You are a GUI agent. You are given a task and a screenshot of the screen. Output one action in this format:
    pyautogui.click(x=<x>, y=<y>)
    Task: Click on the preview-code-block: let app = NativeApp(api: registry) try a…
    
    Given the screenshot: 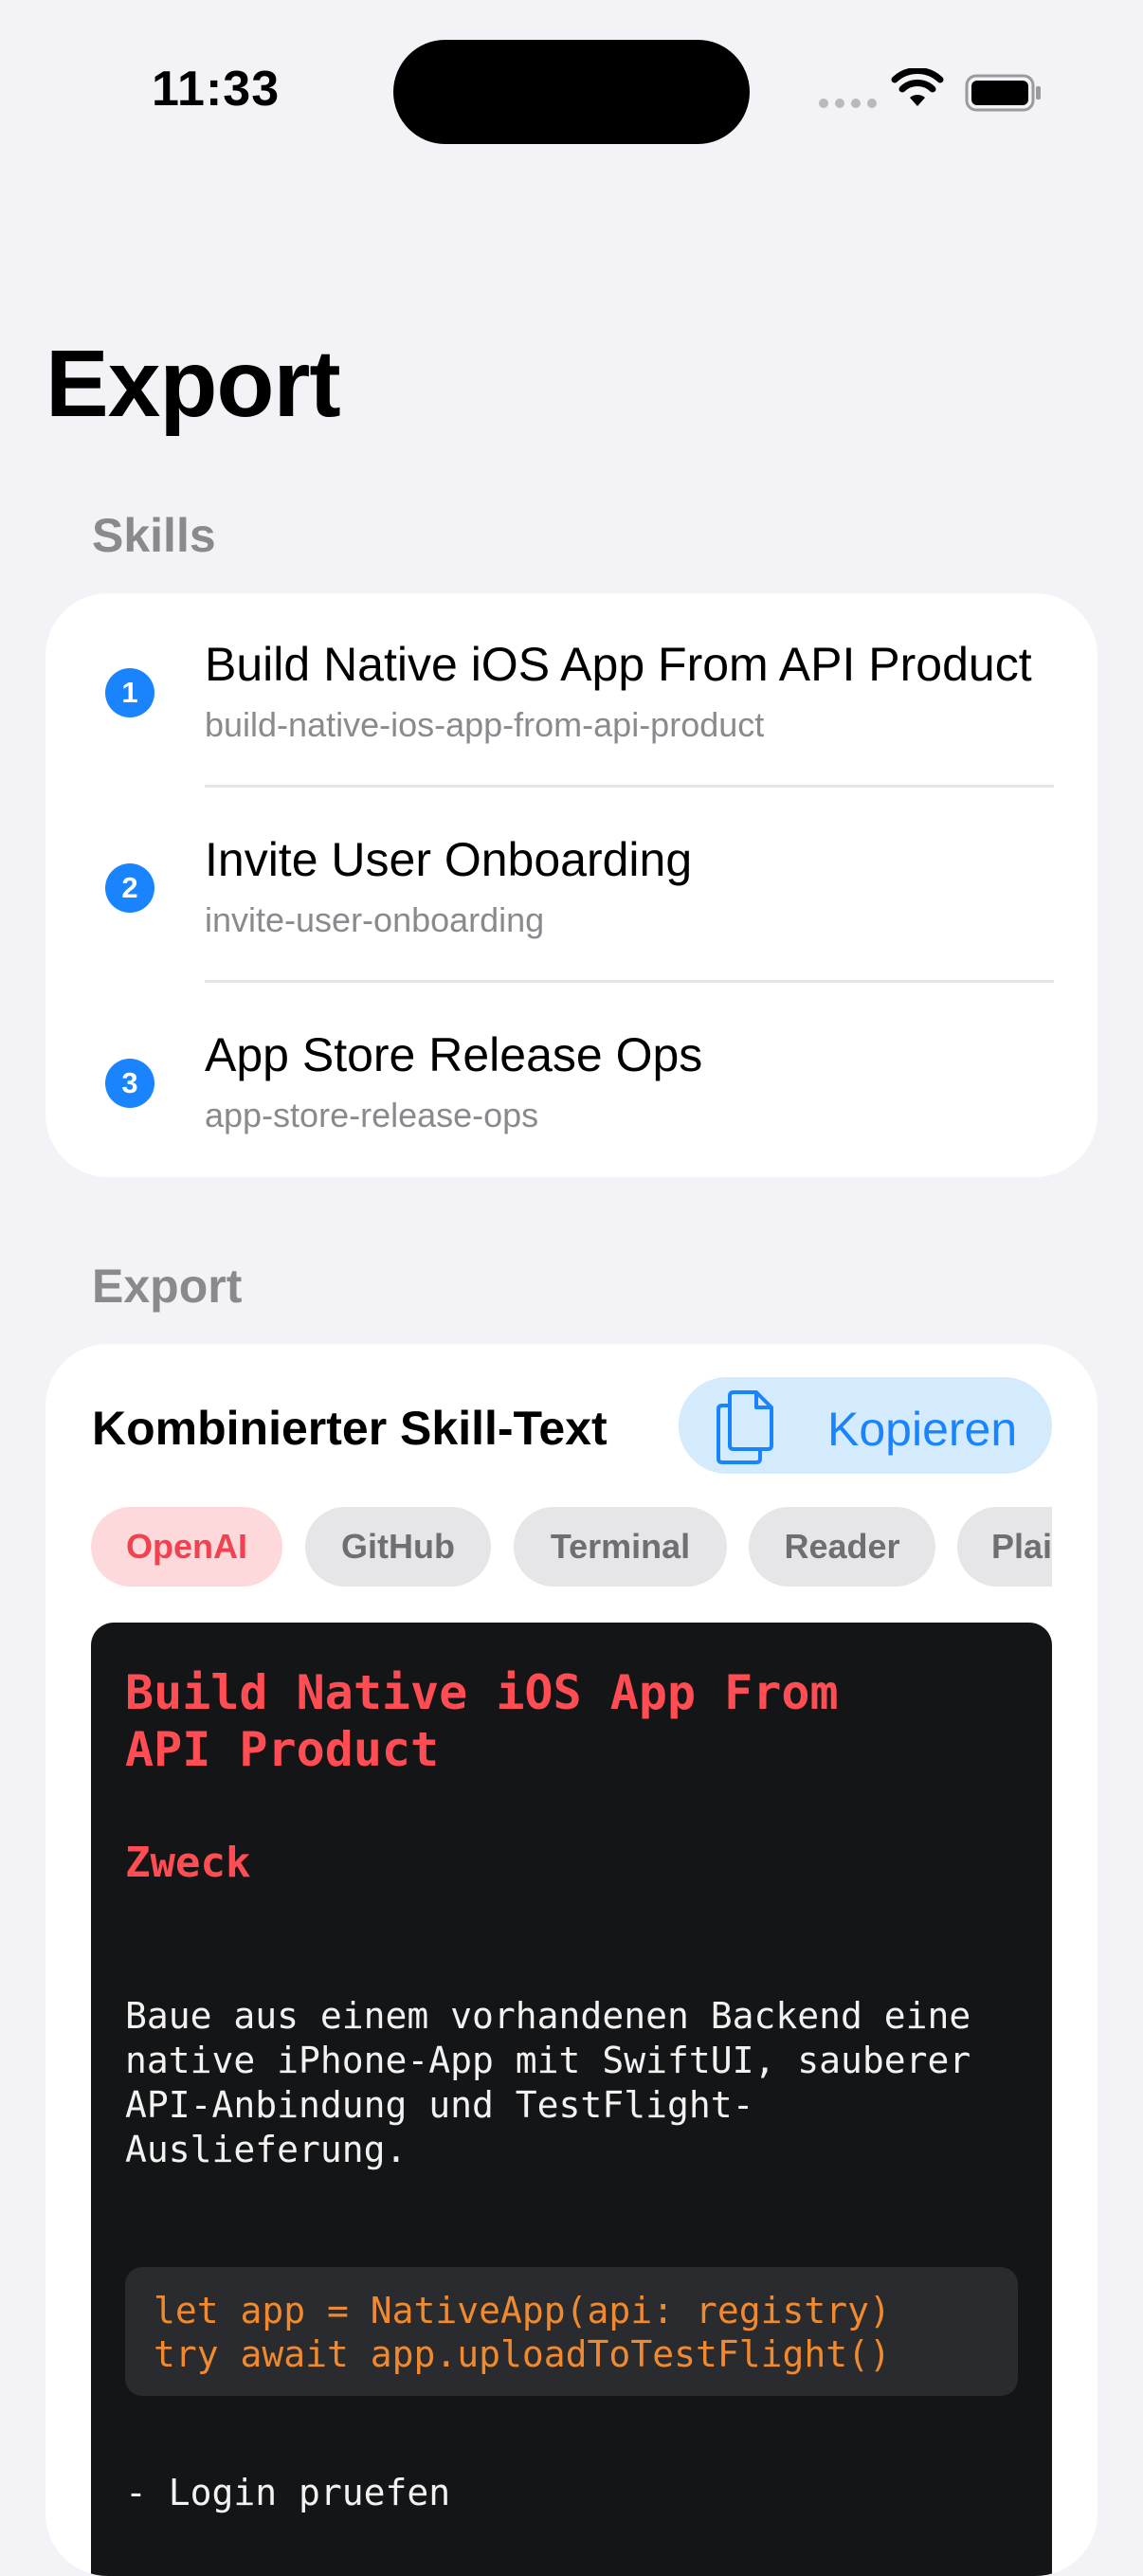 What is the action you would take?
    pyautogui.click(x=571, y=2331)
    